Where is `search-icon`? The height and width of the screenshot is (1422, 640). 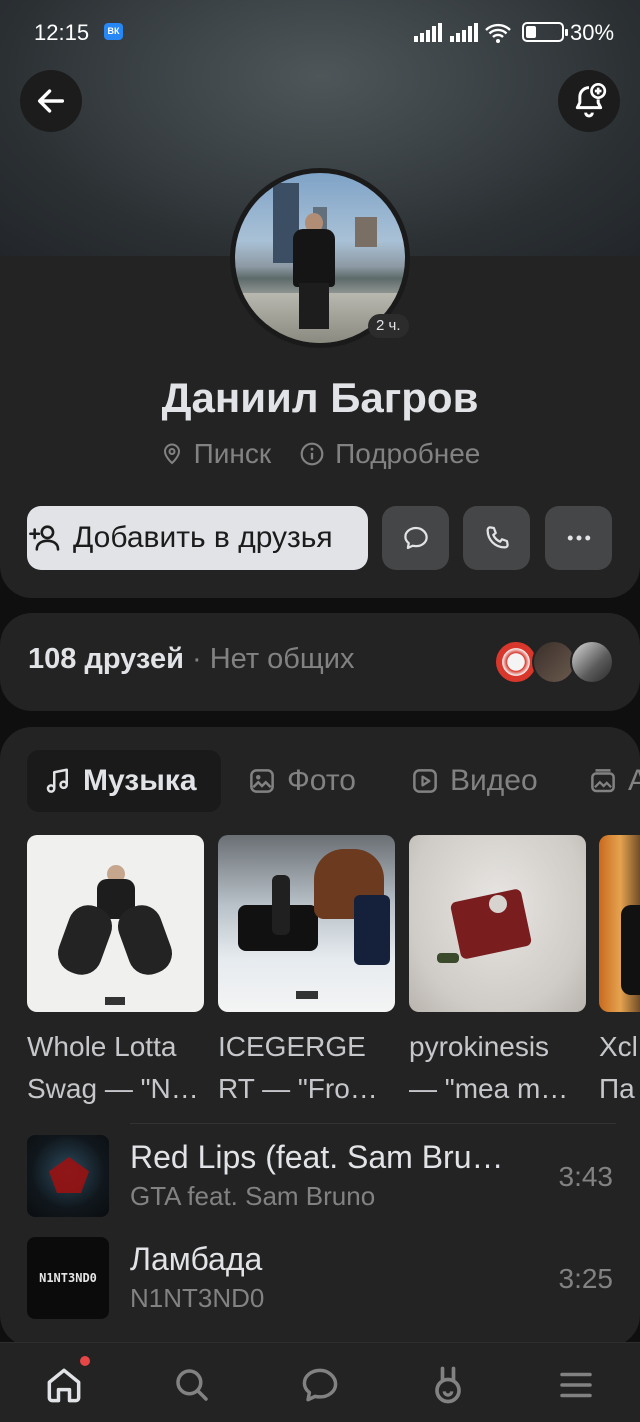 search-icon is located at coordinates (192, 1385).